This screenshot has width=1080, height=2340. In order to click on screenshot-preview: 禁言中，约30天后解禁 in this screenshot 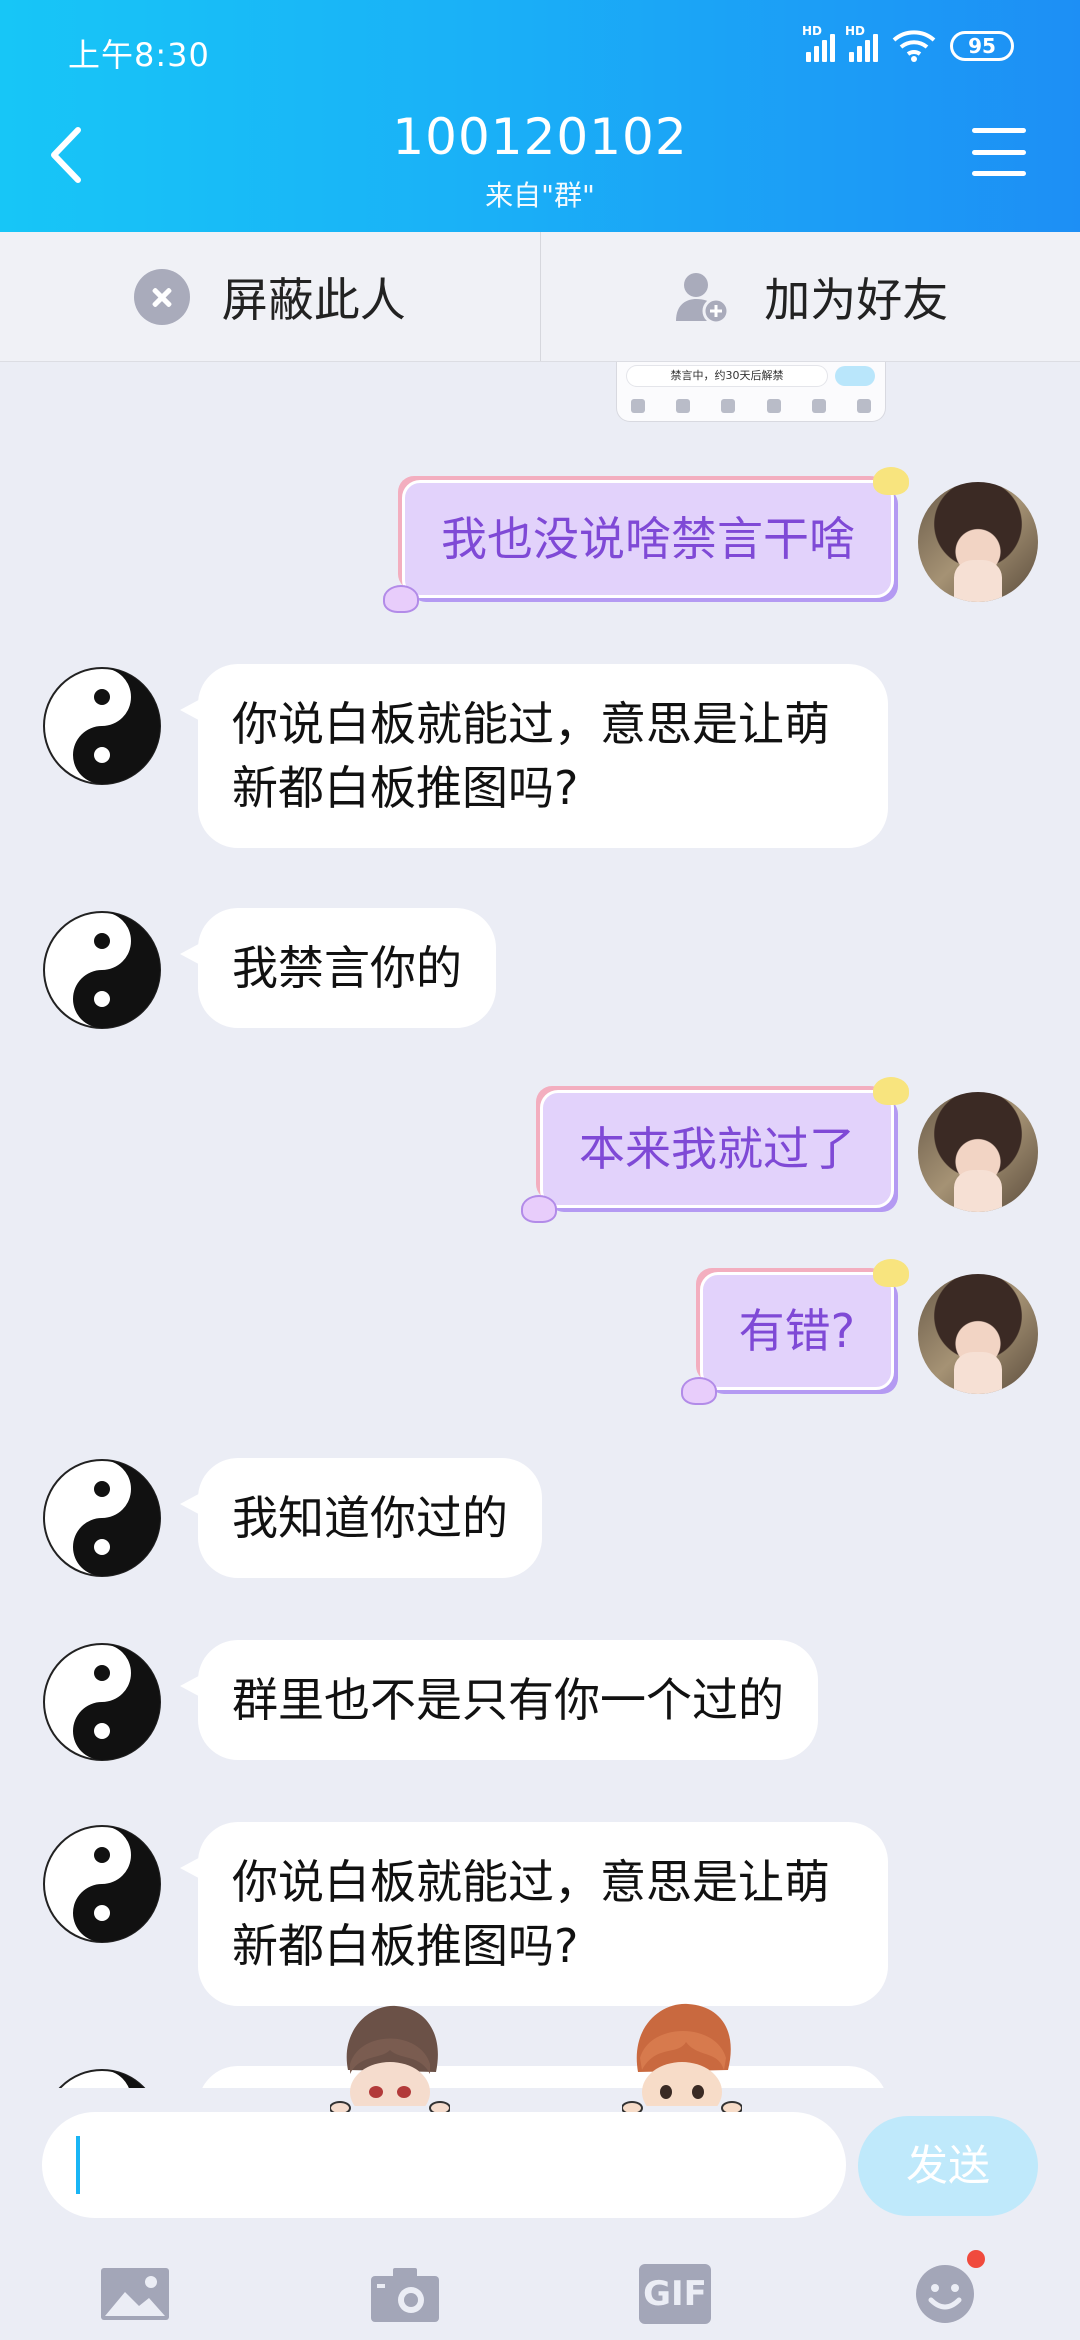, I will do `click(751, 392)`.